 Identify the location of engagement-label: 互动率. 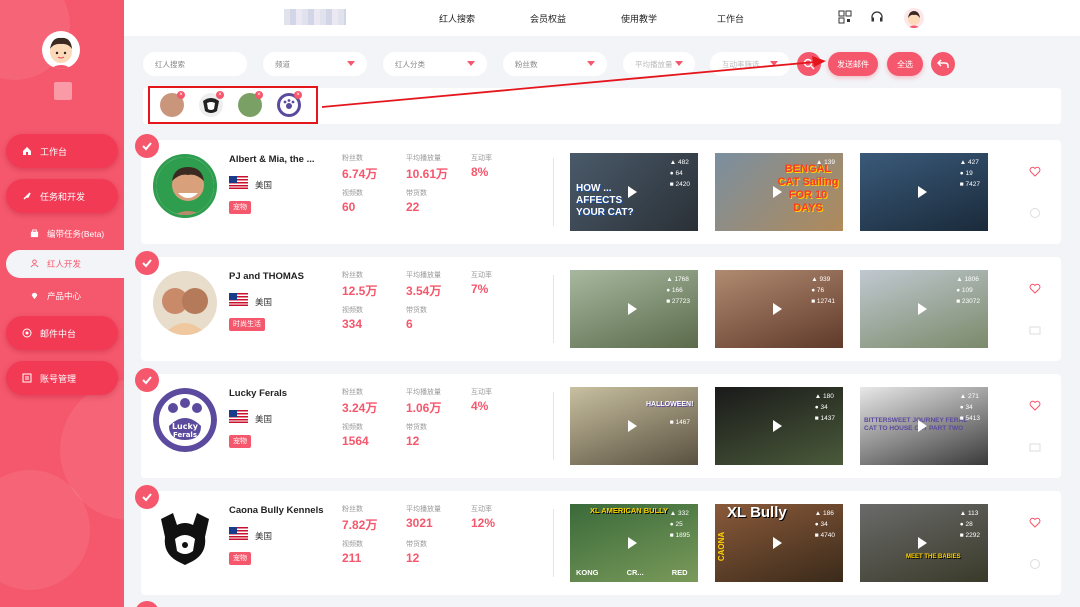
(481, 509).